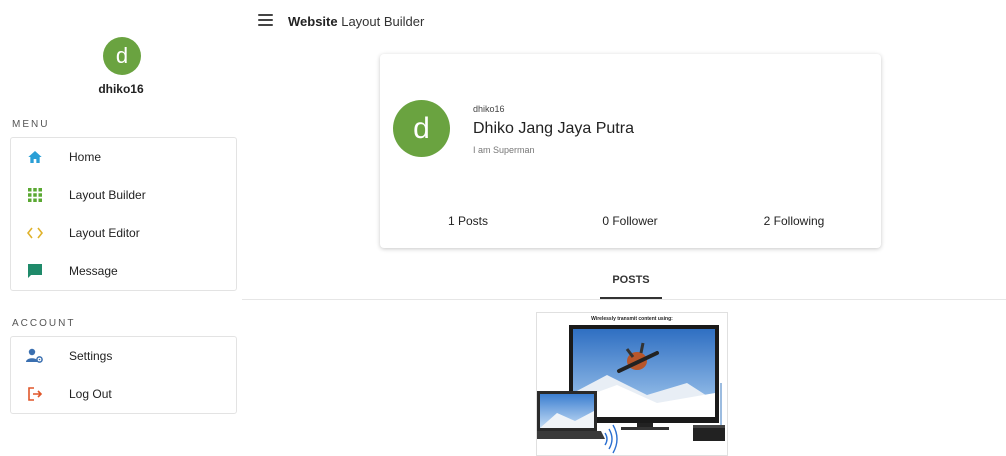 Image resolution: width=1006 pixels, height=456 pixels. I want to click on sidebar-item-label: Layout Builder, so click(107, 195).